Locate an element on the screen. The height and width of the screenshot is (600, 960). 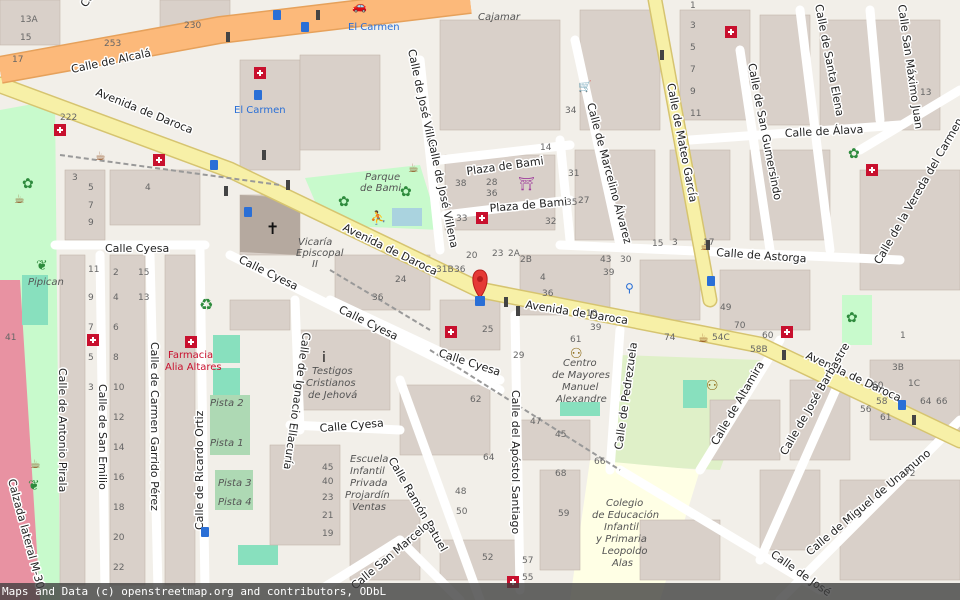
house-number: 1 is located at coordinates (903, 336).